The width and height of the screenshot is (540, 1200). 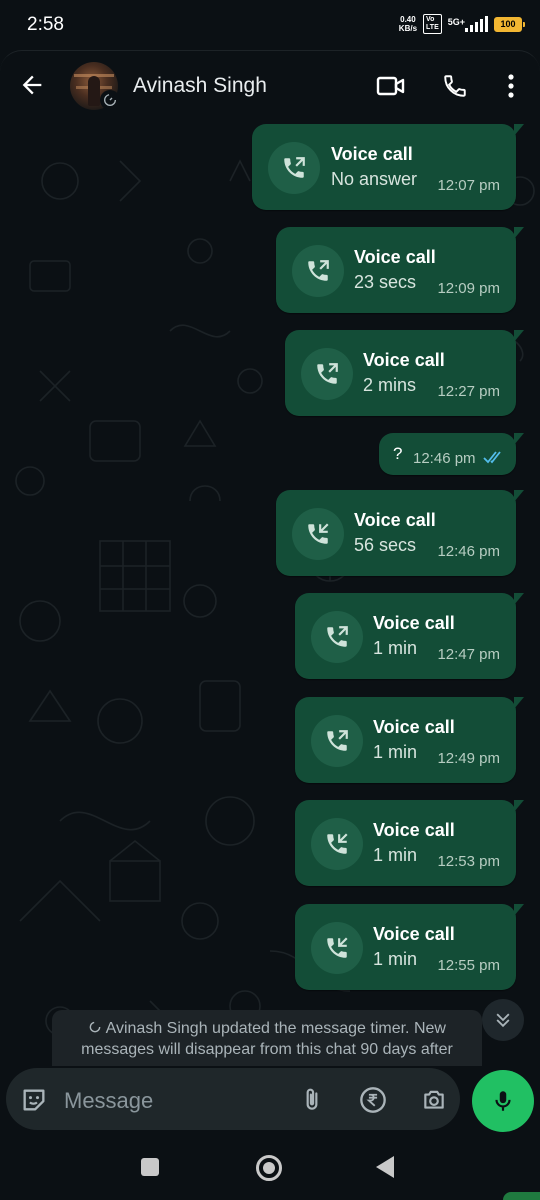 What do you see at coordinates (409, 843) in the screenshot?
I see `call-message: Voice call 1 min 12:53 pm` at bounding box center [409, 843].